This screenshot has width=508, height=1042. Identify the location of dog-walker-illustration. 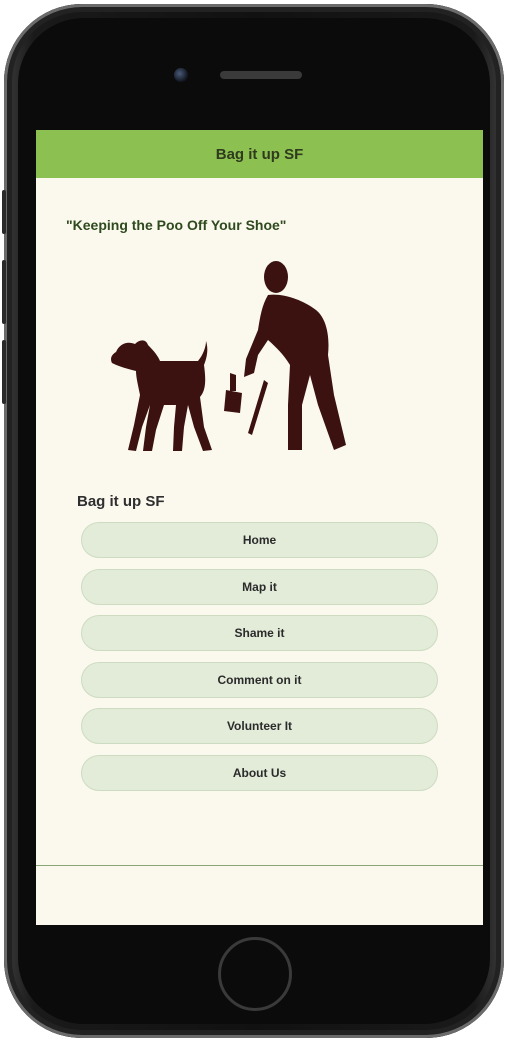
(228, 356).